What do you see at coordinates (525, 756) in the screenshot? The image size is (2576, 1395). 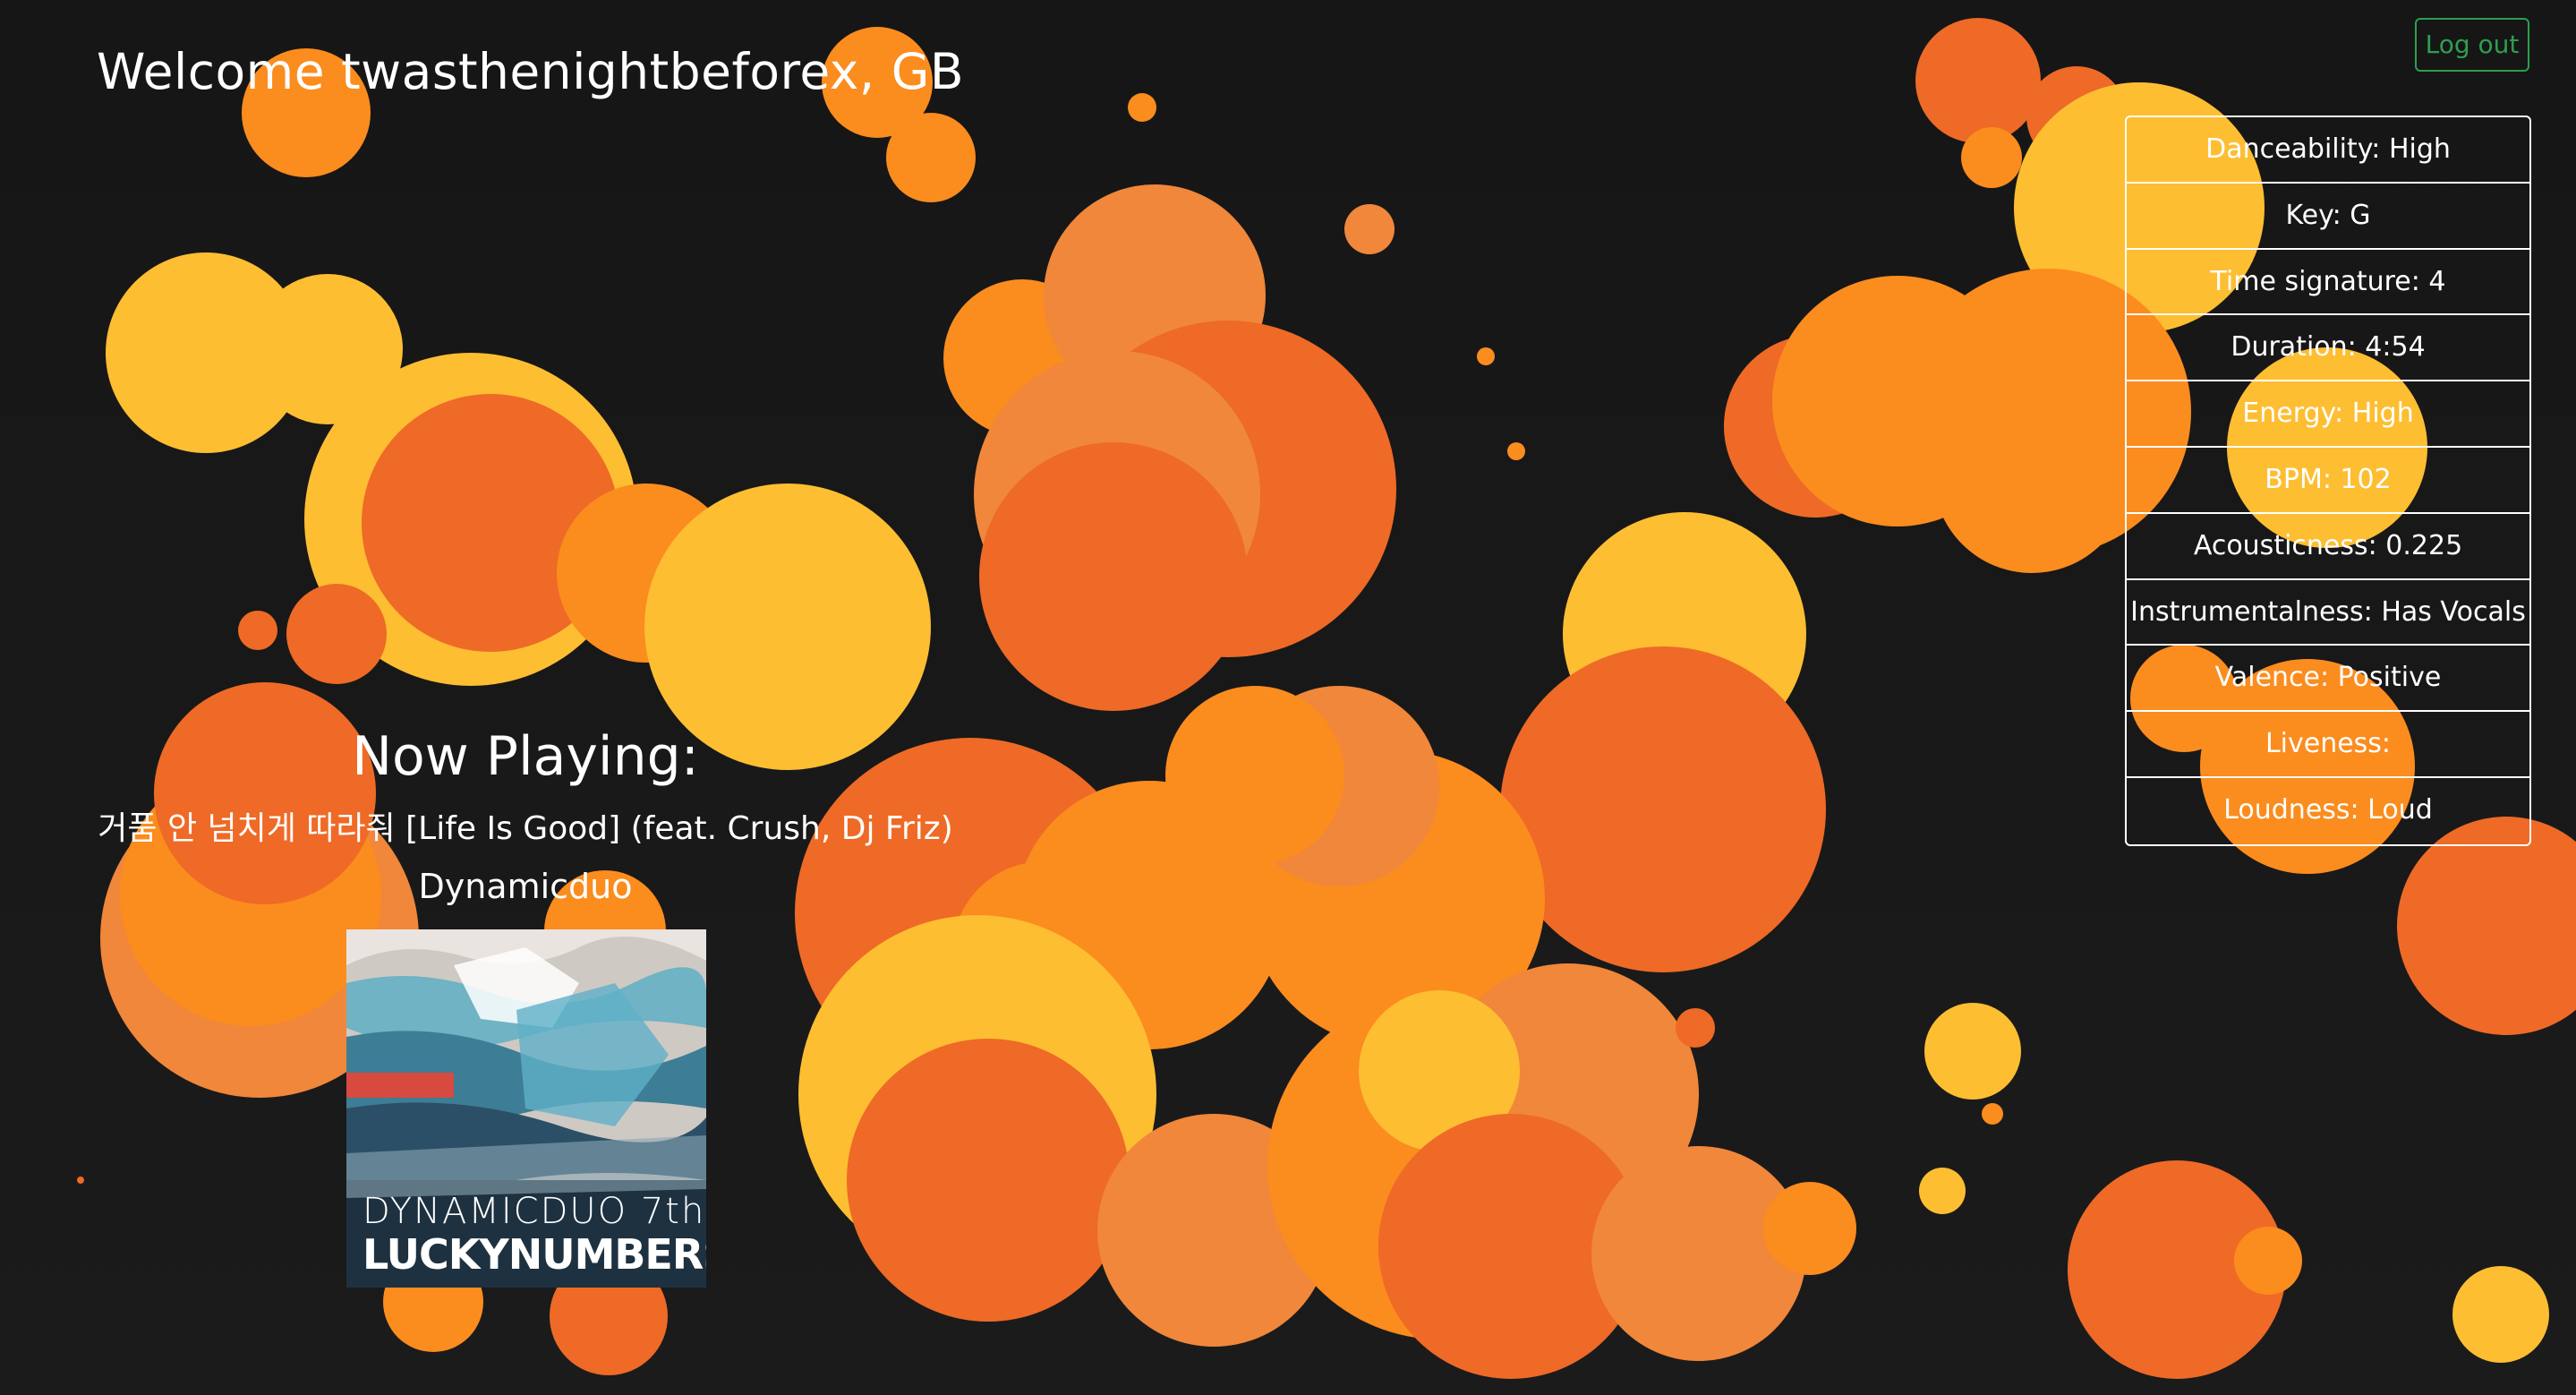 I see `now-playing-heading: Now Playing:` at bounding box center [525, 756].